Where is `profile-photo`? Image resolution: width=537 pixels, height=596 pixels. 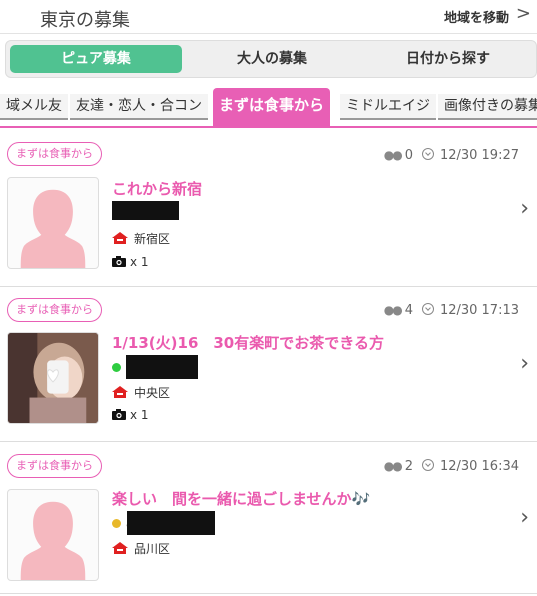
profile-photo is located at coordinates (53, 378).